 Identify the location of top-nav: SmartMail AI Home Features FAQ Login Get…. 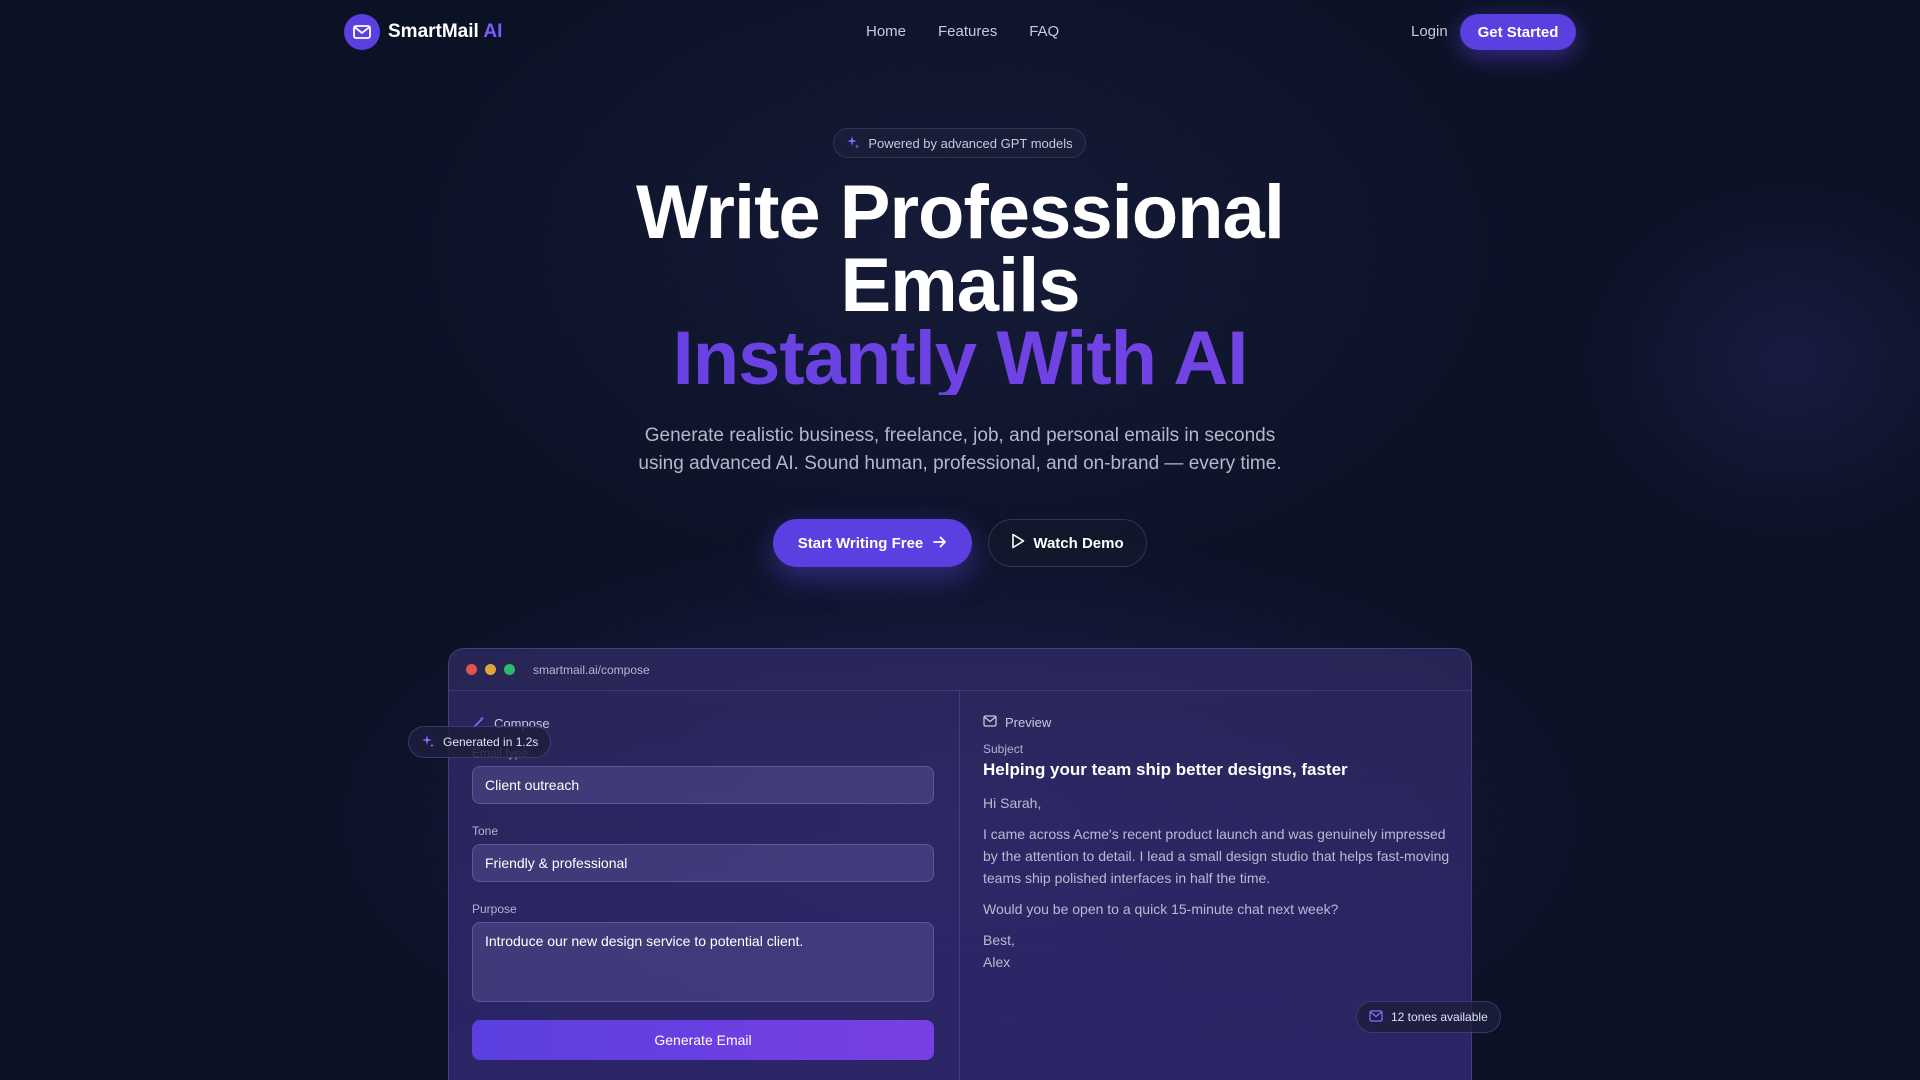
(960, 32).